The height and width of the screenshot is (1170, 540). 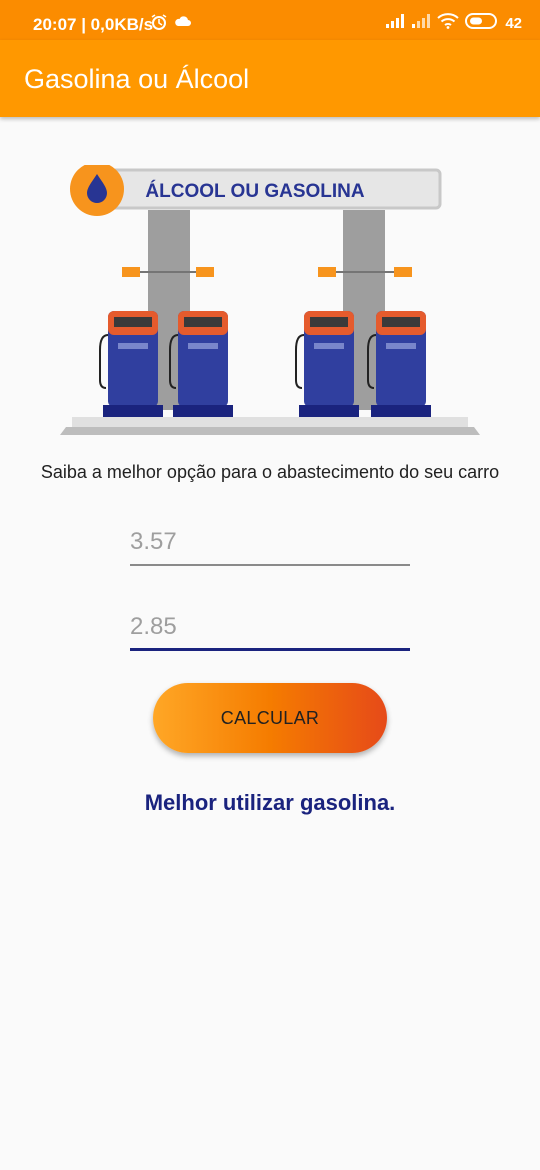 I want to click on calcular-button: CALCULAR, so click(x=270, y=718).